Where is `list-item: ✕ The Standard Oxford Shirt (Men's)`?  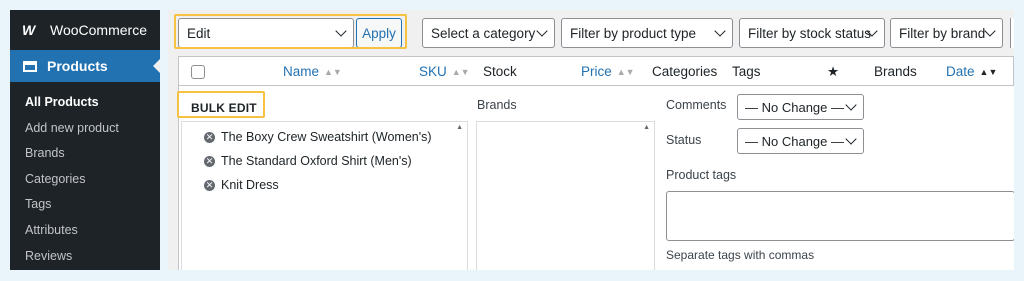 list-item: ✕ The Standard Oxford Shirt (Men's) is located at coordinates (308, 161).